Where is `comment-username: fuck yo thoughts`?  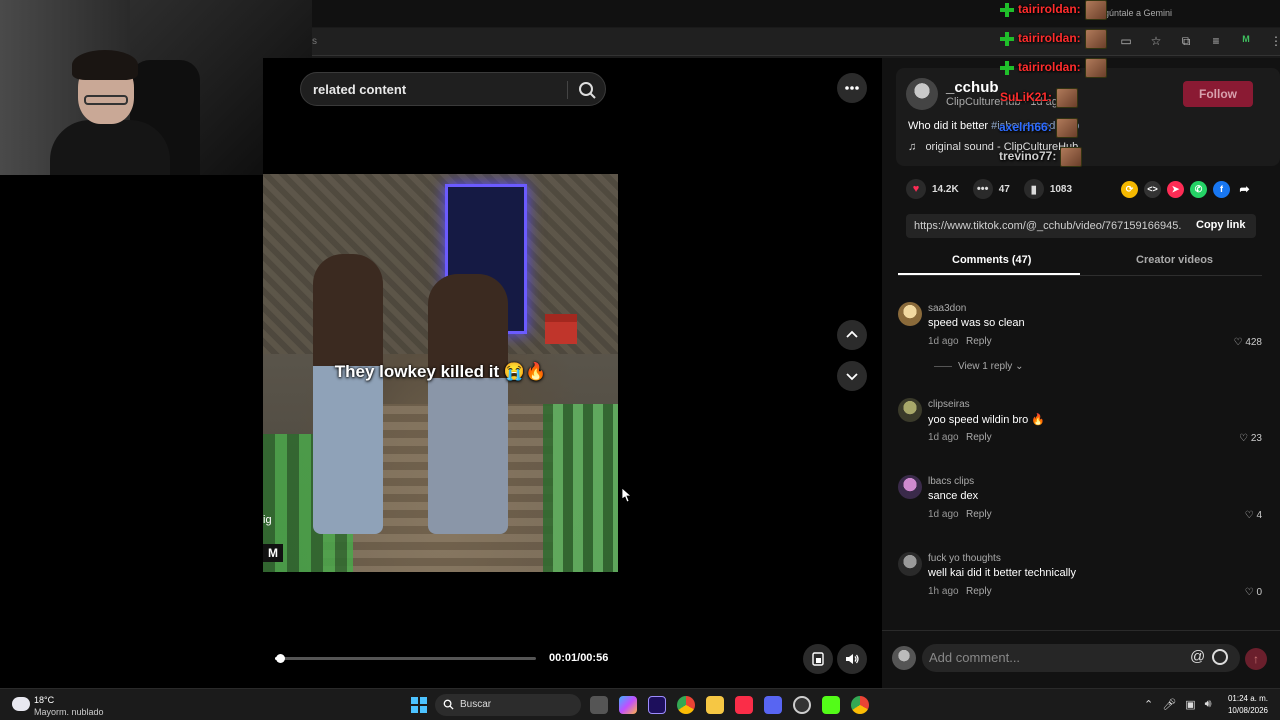
comment-username: fuck yo thoughts is located at coordinates (964, 558).